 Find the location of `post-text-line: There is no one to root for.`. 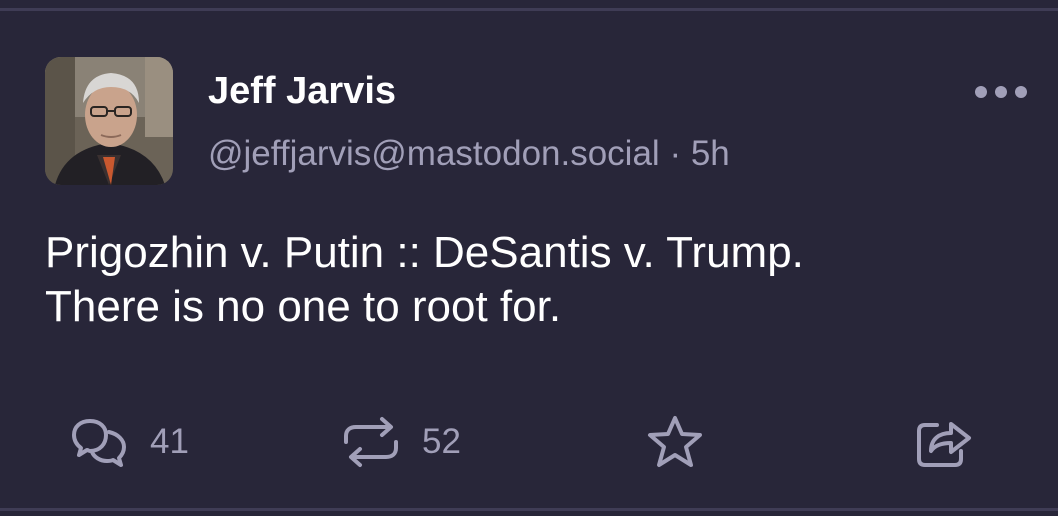

post-text-line: There is no one to root for. is located at coordinates (303, 306).